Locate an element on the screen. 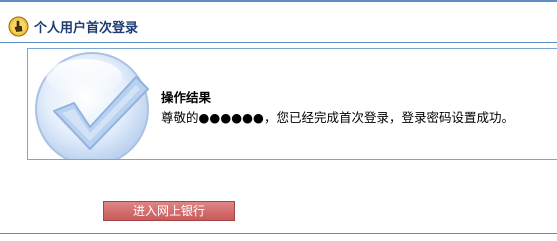 The height and width of the screenshot is (241, 557). page-header: 个人用户首次登录 is located at coordinates (73, 26).